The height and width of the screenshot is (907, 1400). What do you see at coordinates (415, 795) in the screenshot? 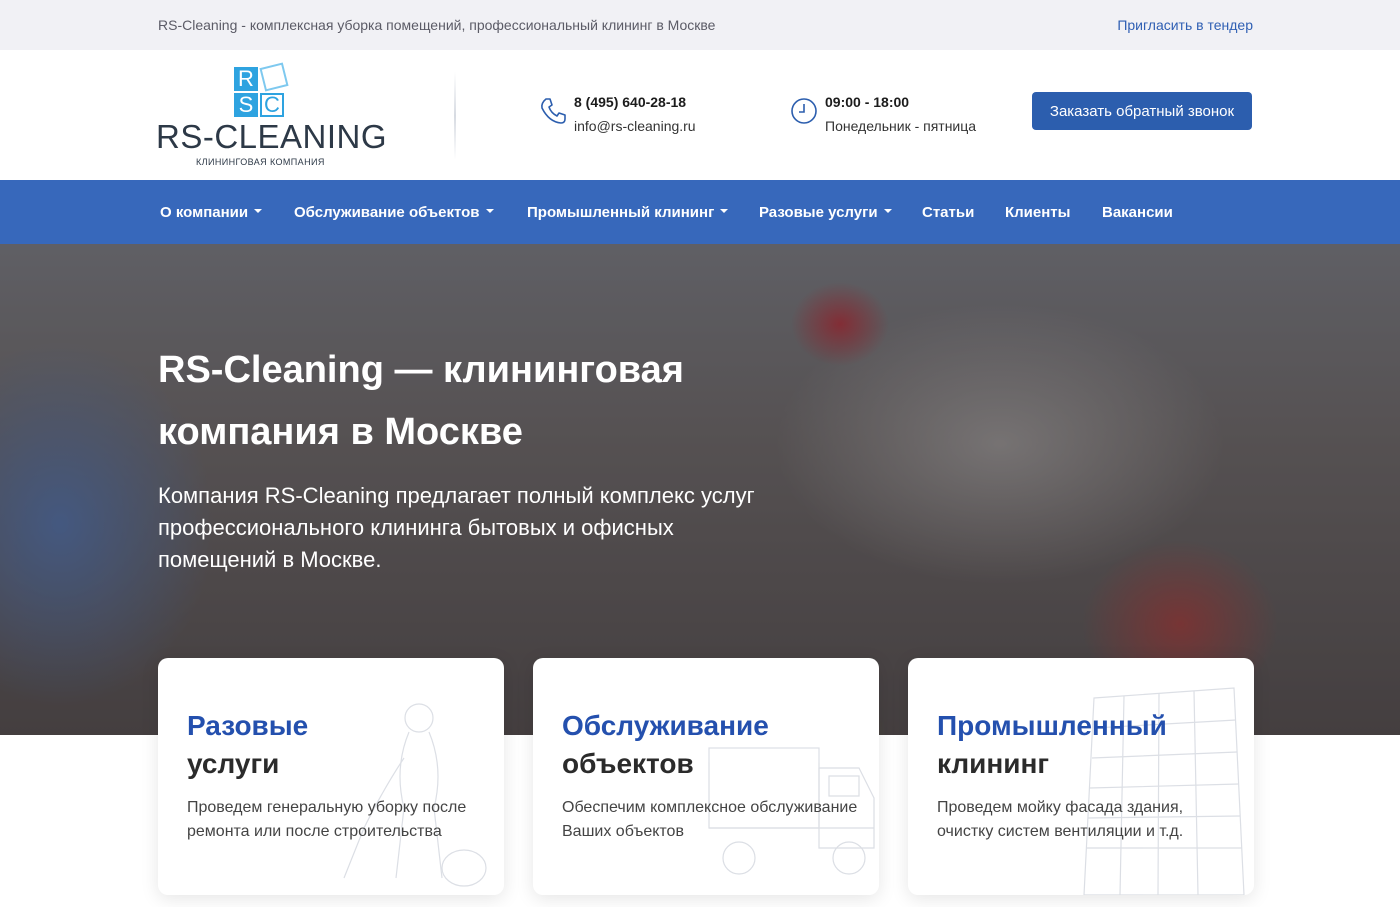
I see `cleaner-illustration-icon` at bounding box center [415, 795].